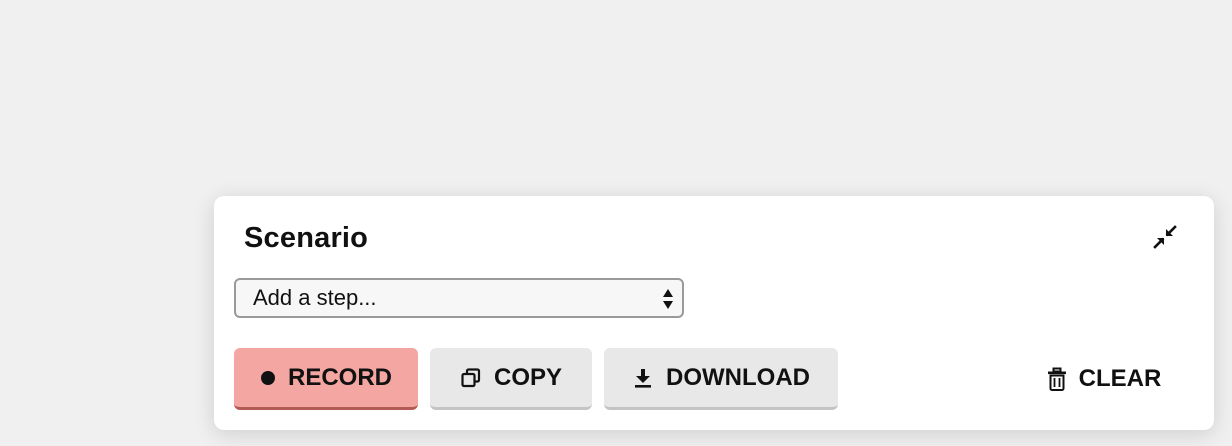 The image size is (1232, 446). I want to click on download-icon, so click(643, 378).